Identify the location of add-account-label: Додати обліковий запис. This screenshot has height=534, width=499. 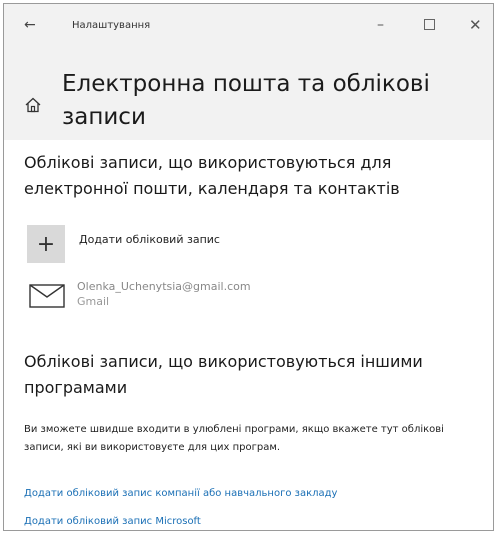
(149, 239).